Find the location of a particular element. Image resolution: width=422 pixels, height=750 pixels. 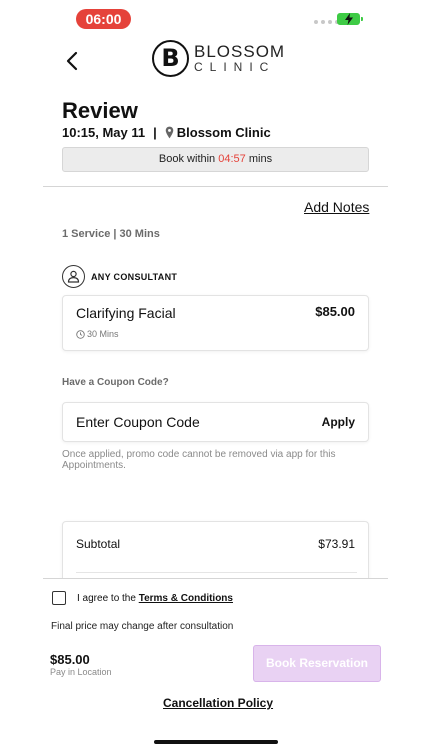

coupon-input is located at coordinates (186, 422).